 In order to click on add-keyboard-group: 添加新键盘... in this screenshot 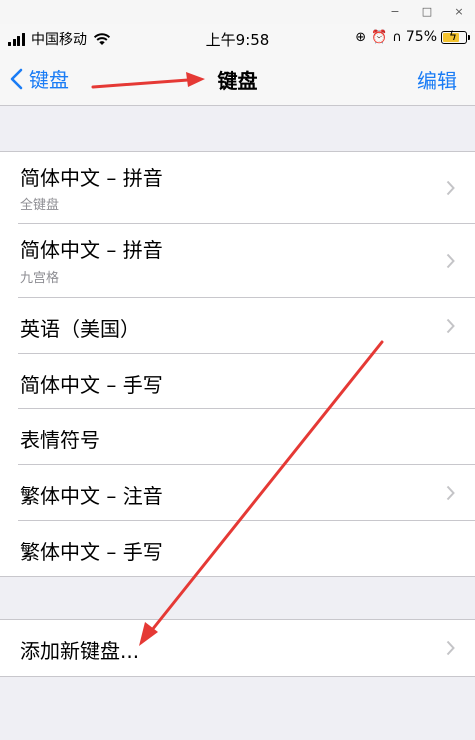, I will do `click(237, 648)`.